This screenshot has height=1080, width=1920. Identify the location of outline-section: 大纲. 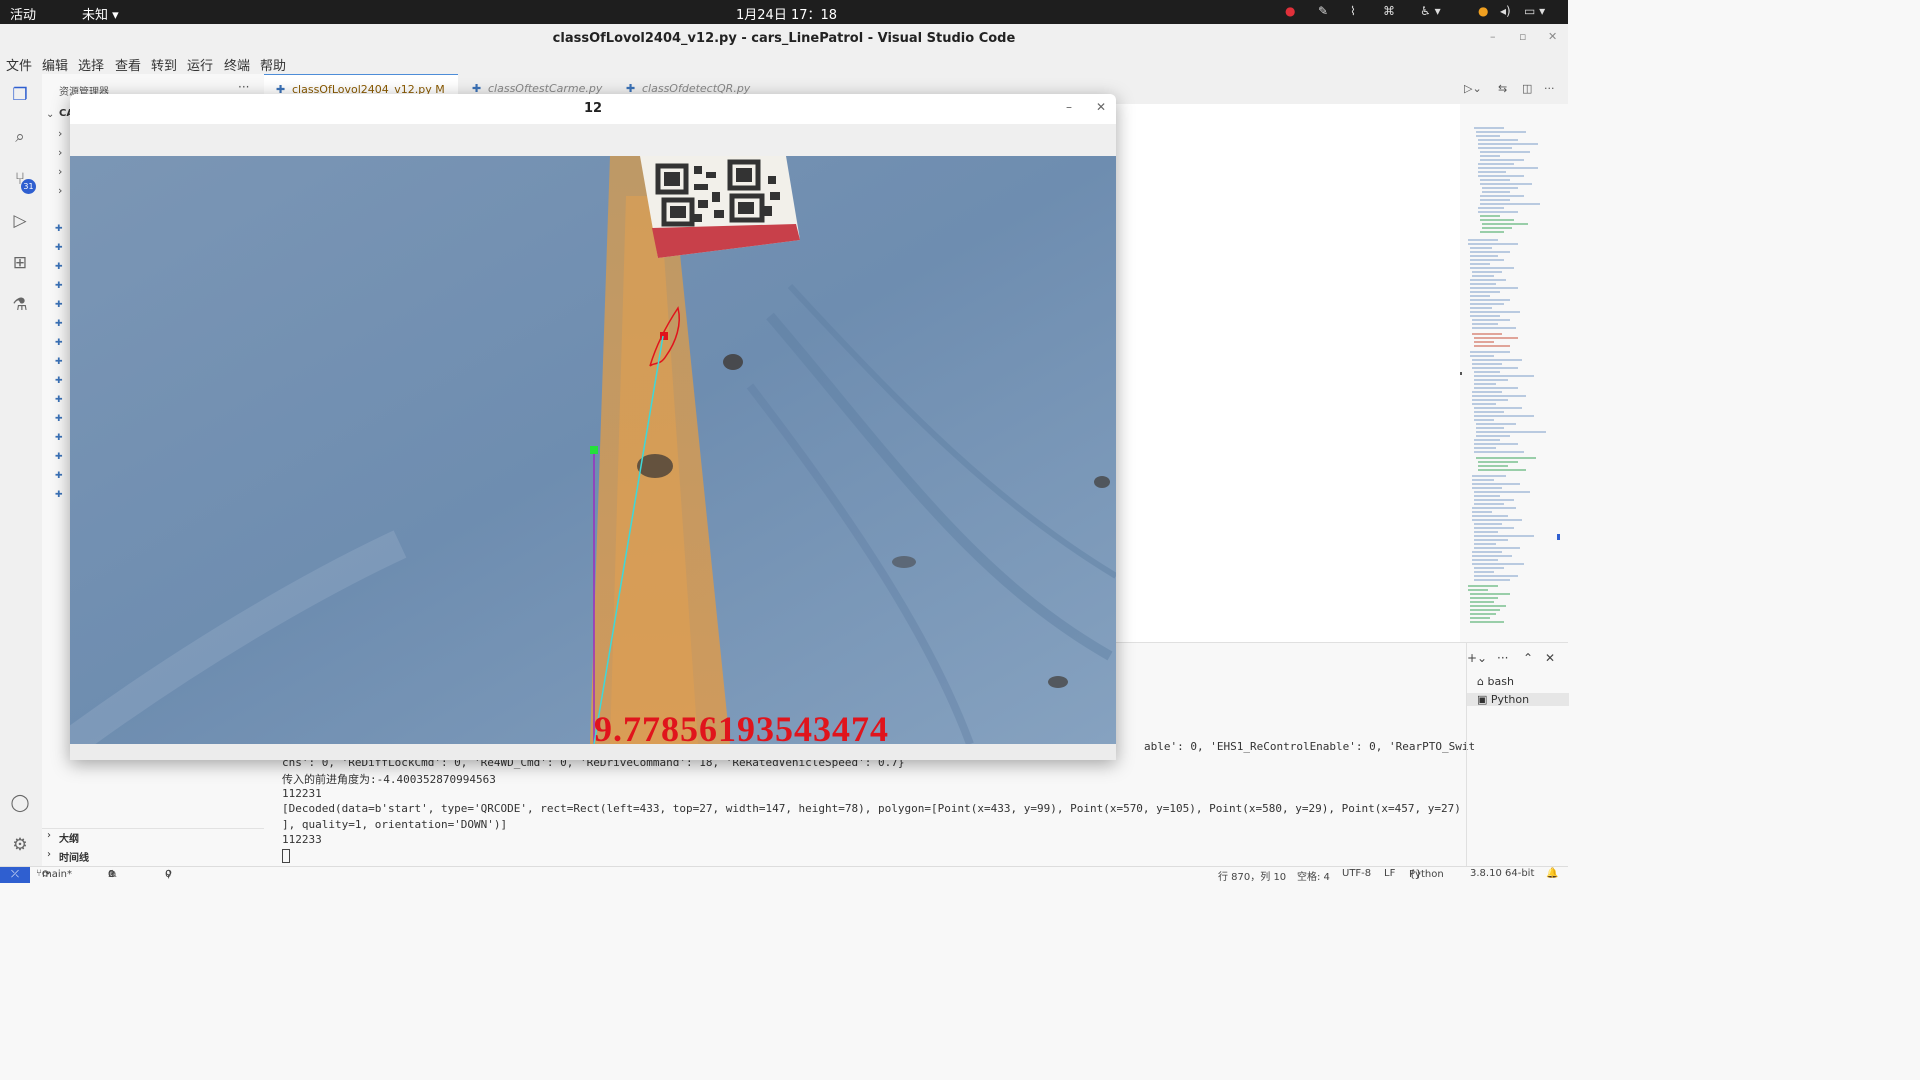
(69, 837).